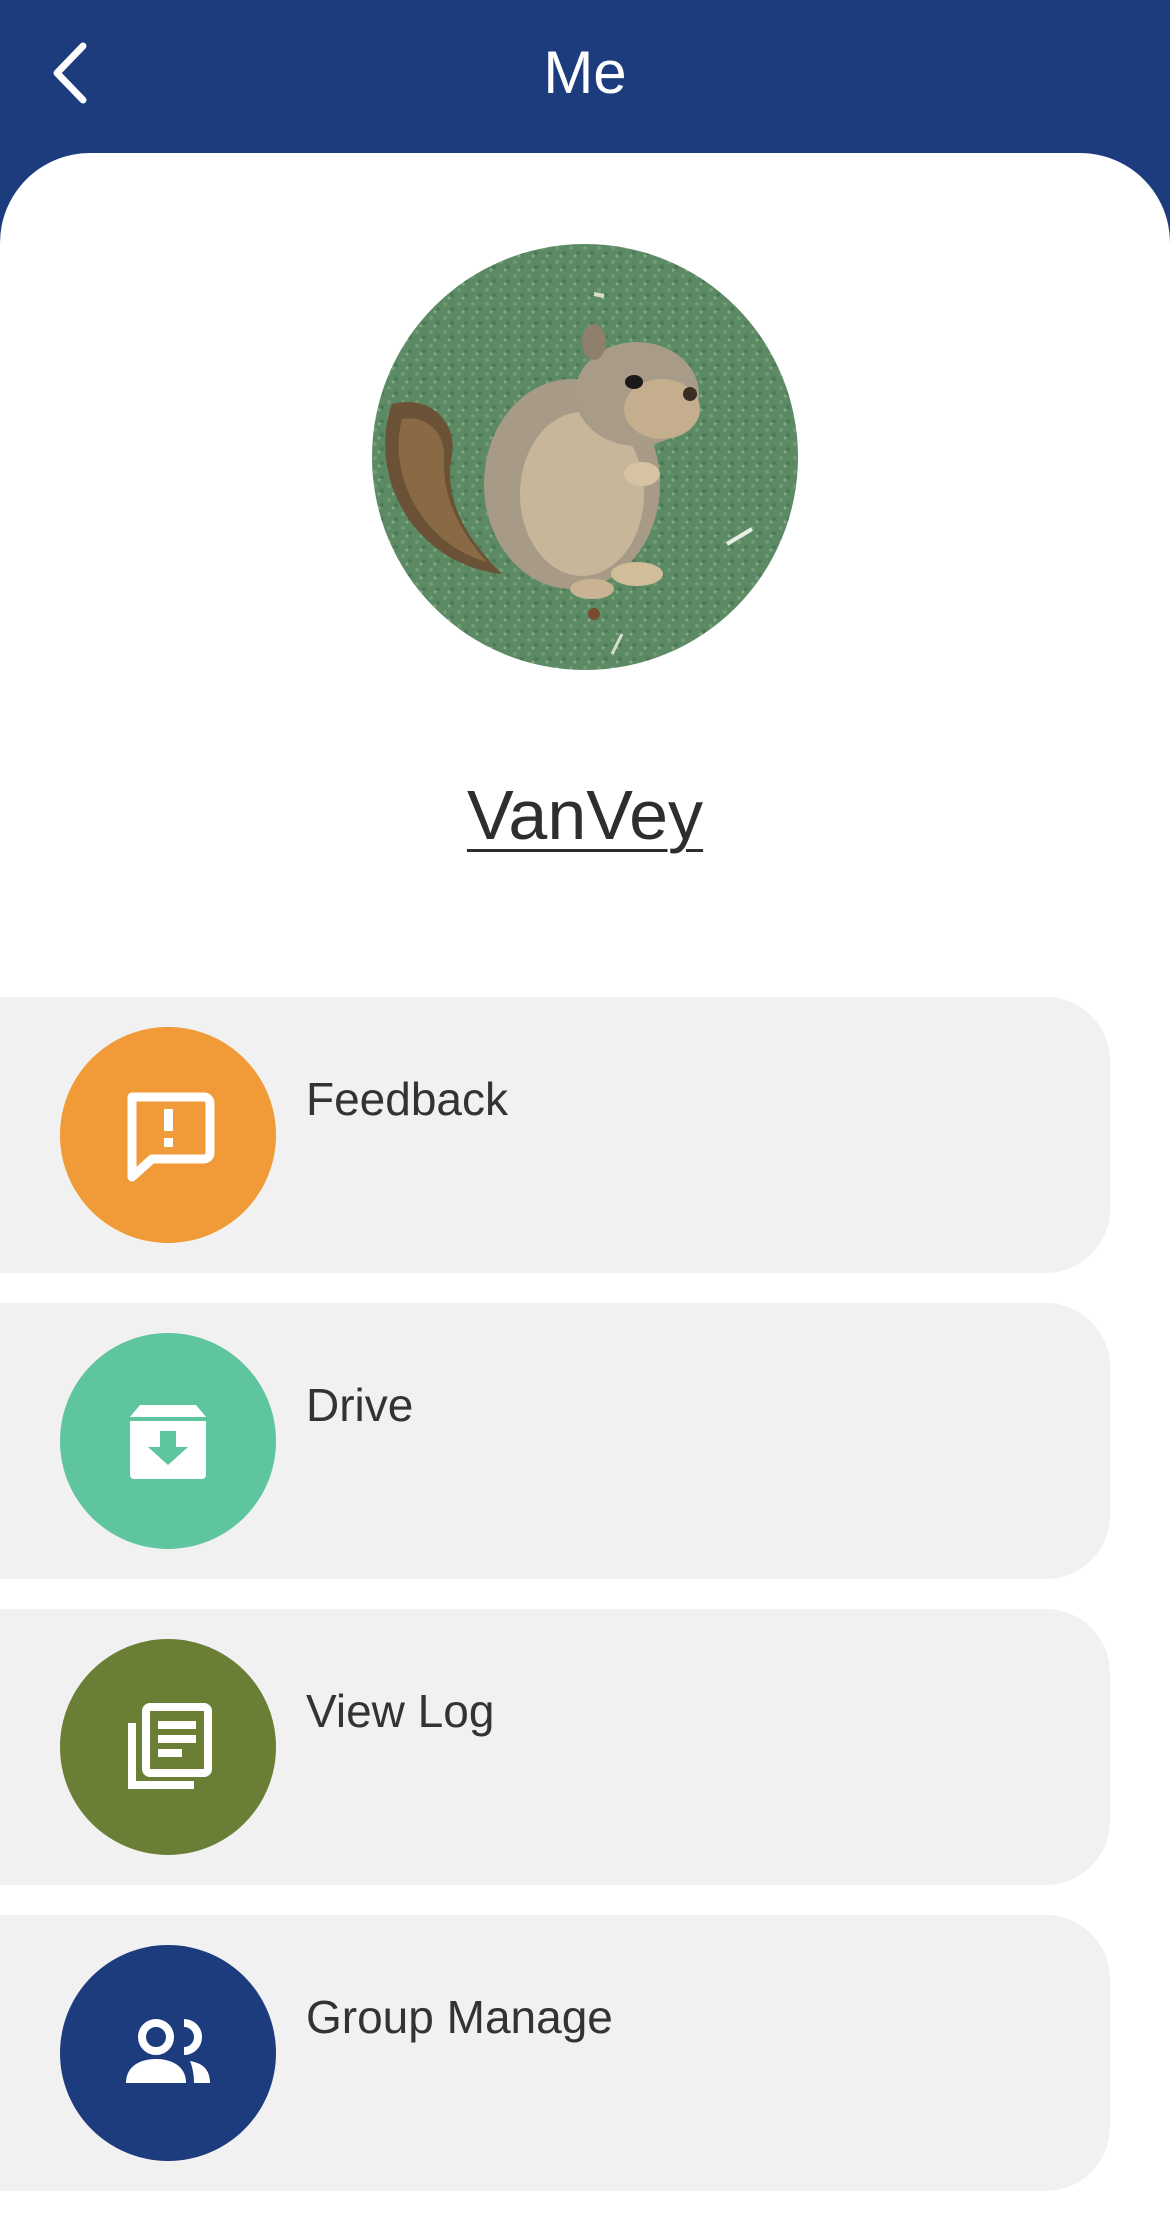 The width and height of the screenshot is (1170, 2221). I want to click on username: VanVey, so click(585, 815).